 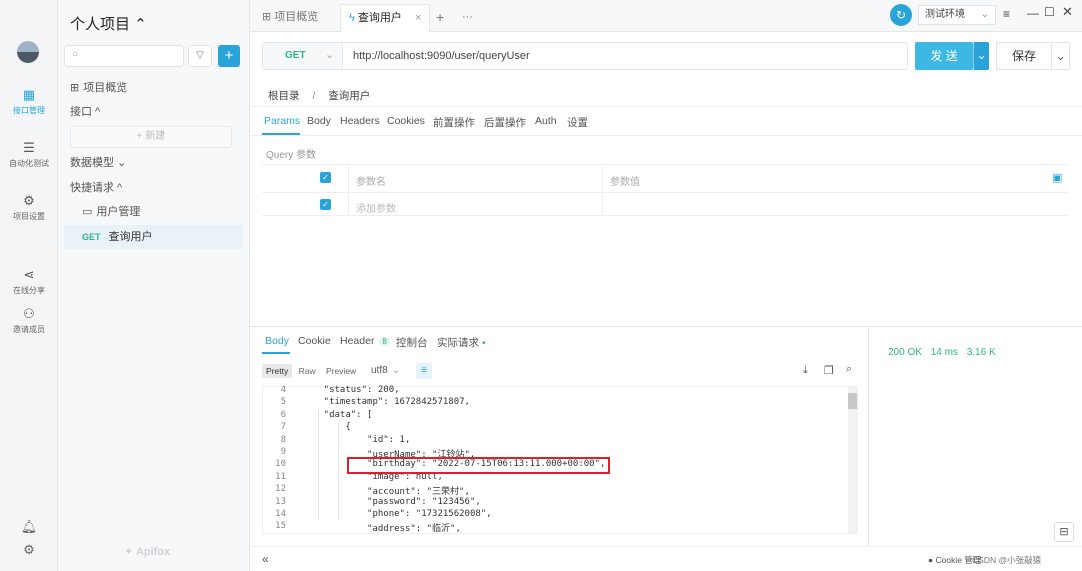 I want to click on project-title: 个人项目 ⌃, so click(x=108, y=23).